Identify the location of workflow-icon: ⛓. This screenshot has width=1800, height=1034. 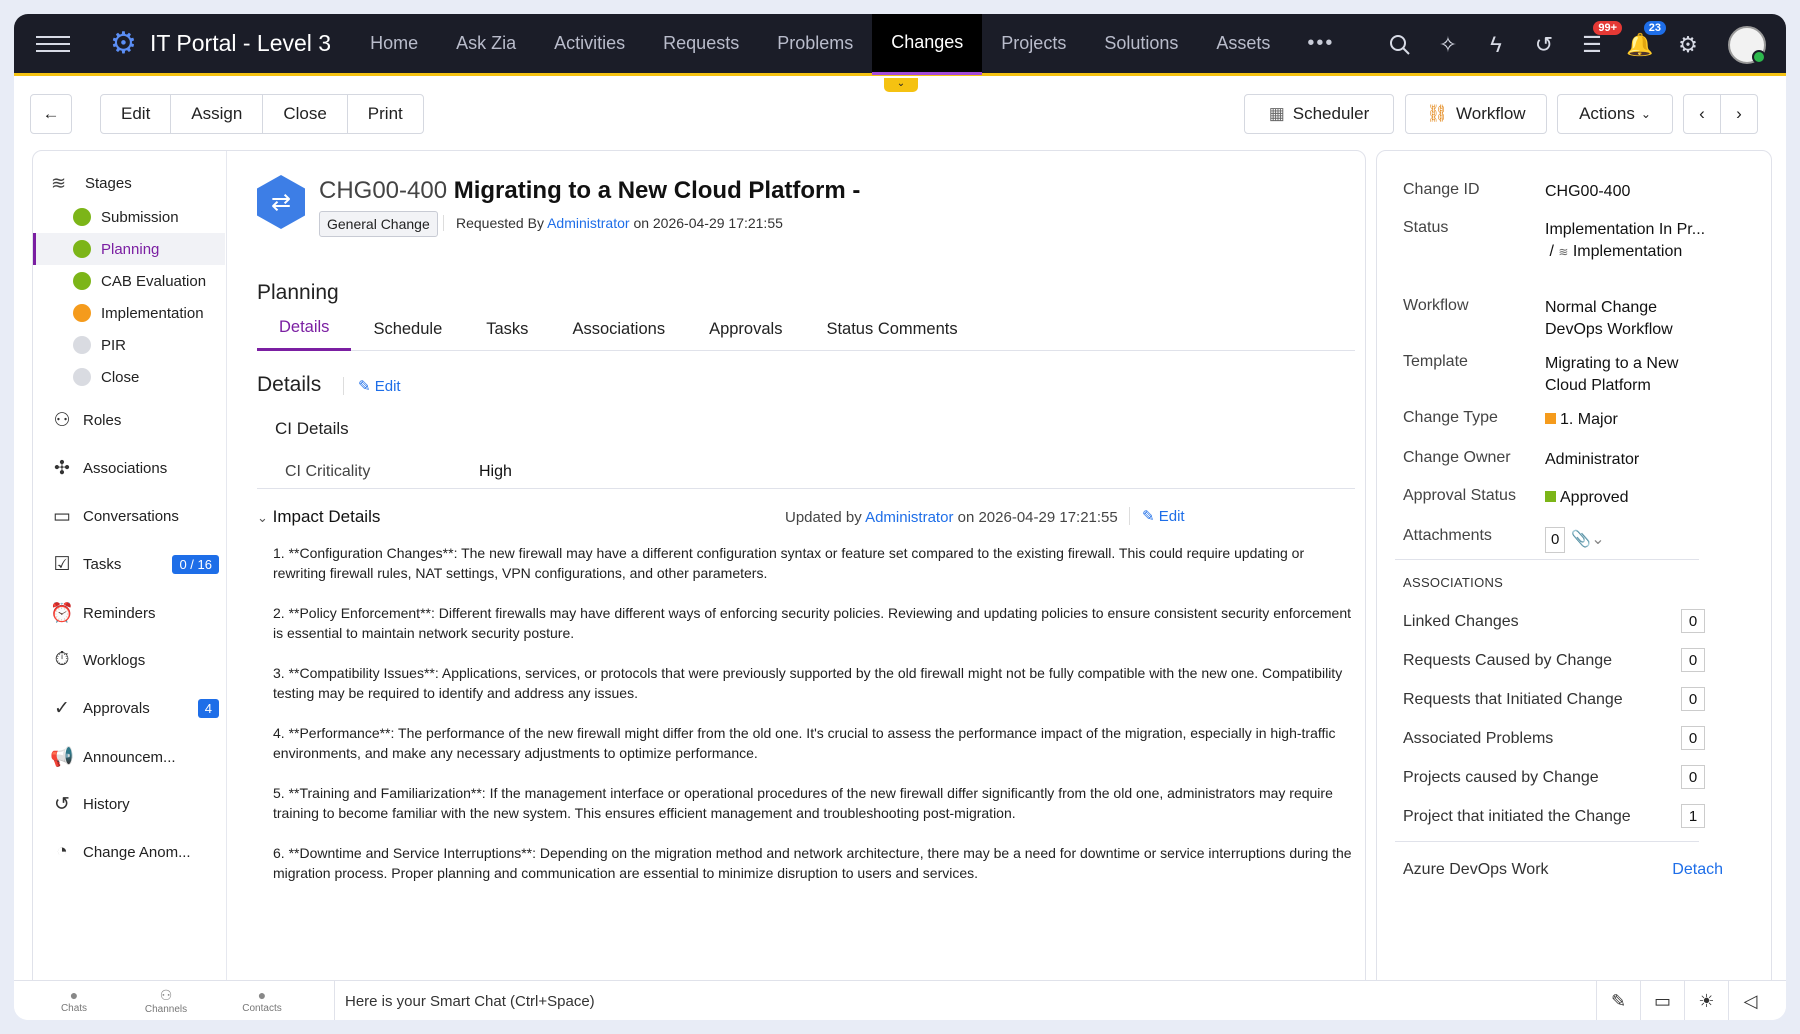
(1437, 113).